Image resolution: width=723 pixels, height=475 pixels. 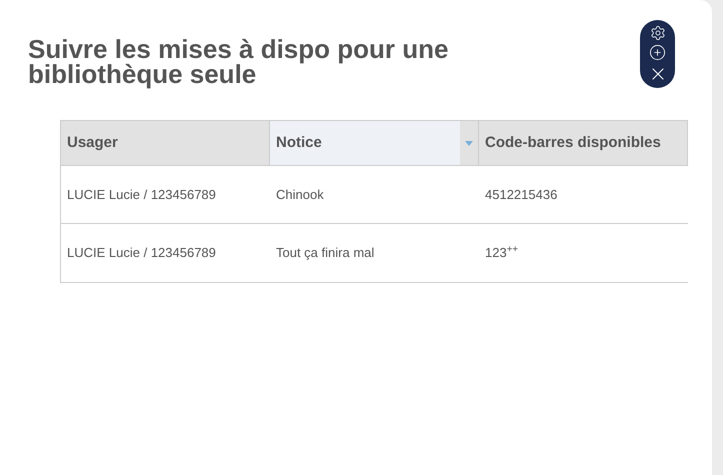 I want to click on add-button, so click(x=657, y=52).